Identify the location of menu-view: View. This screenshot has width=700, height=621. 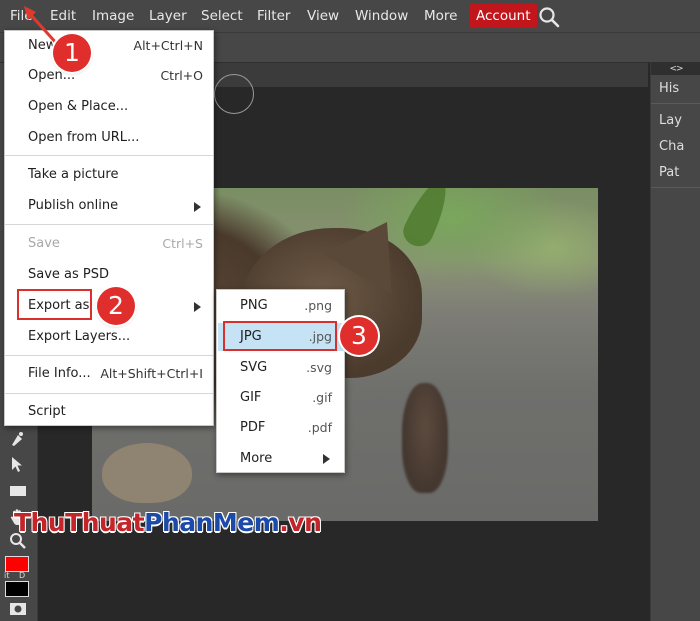
(323, 16).